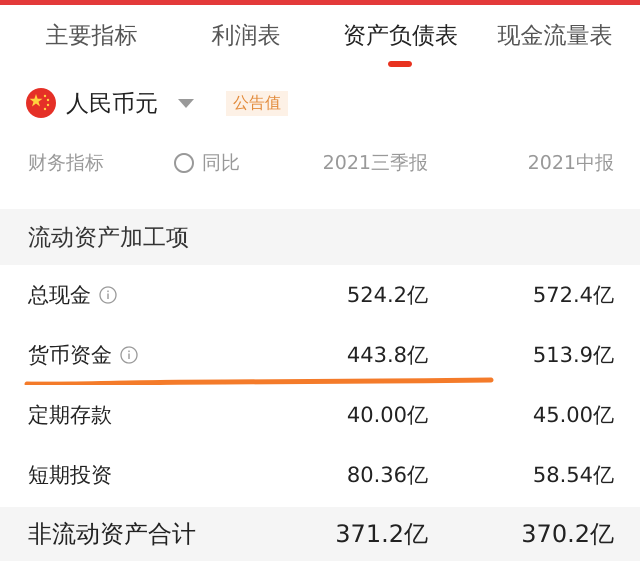 This screenshot has width=640, height=573. What do you see at coordinates (245, 35) in the screenshot?
I see `tab: 利润表` at bounding box center [245, 35].